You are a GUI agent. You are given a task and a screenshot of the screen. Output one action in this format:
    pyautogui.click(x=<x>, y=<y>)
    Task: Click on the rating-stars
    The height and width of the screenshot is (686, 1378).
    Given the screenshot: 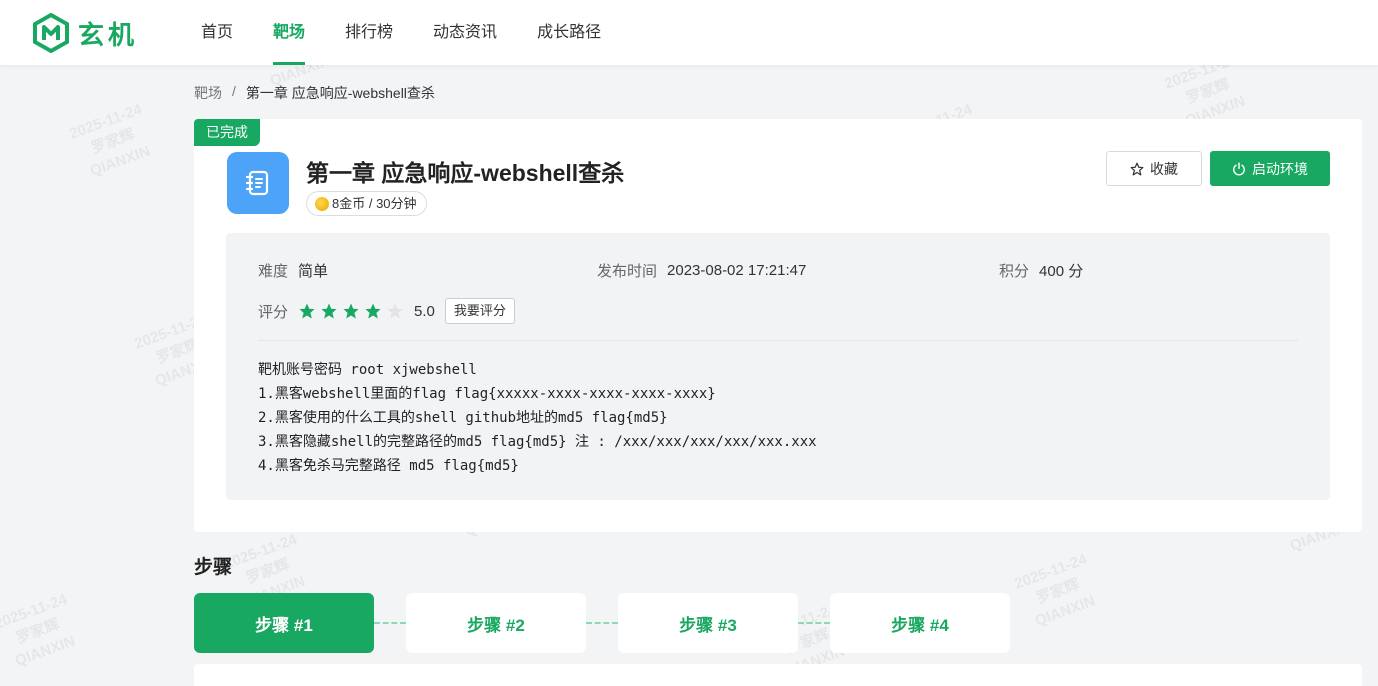 What is the action you would take?
    pyautogui.click(x=351, y=311)
    